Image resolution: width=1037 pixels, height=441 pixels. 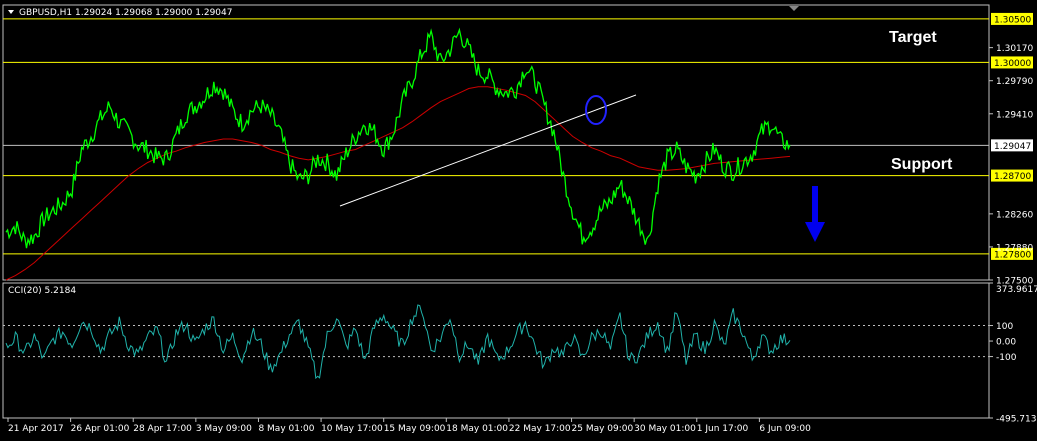 I want to click on time-tick-label: 8 May 01:00, so click(x=286, y=429).